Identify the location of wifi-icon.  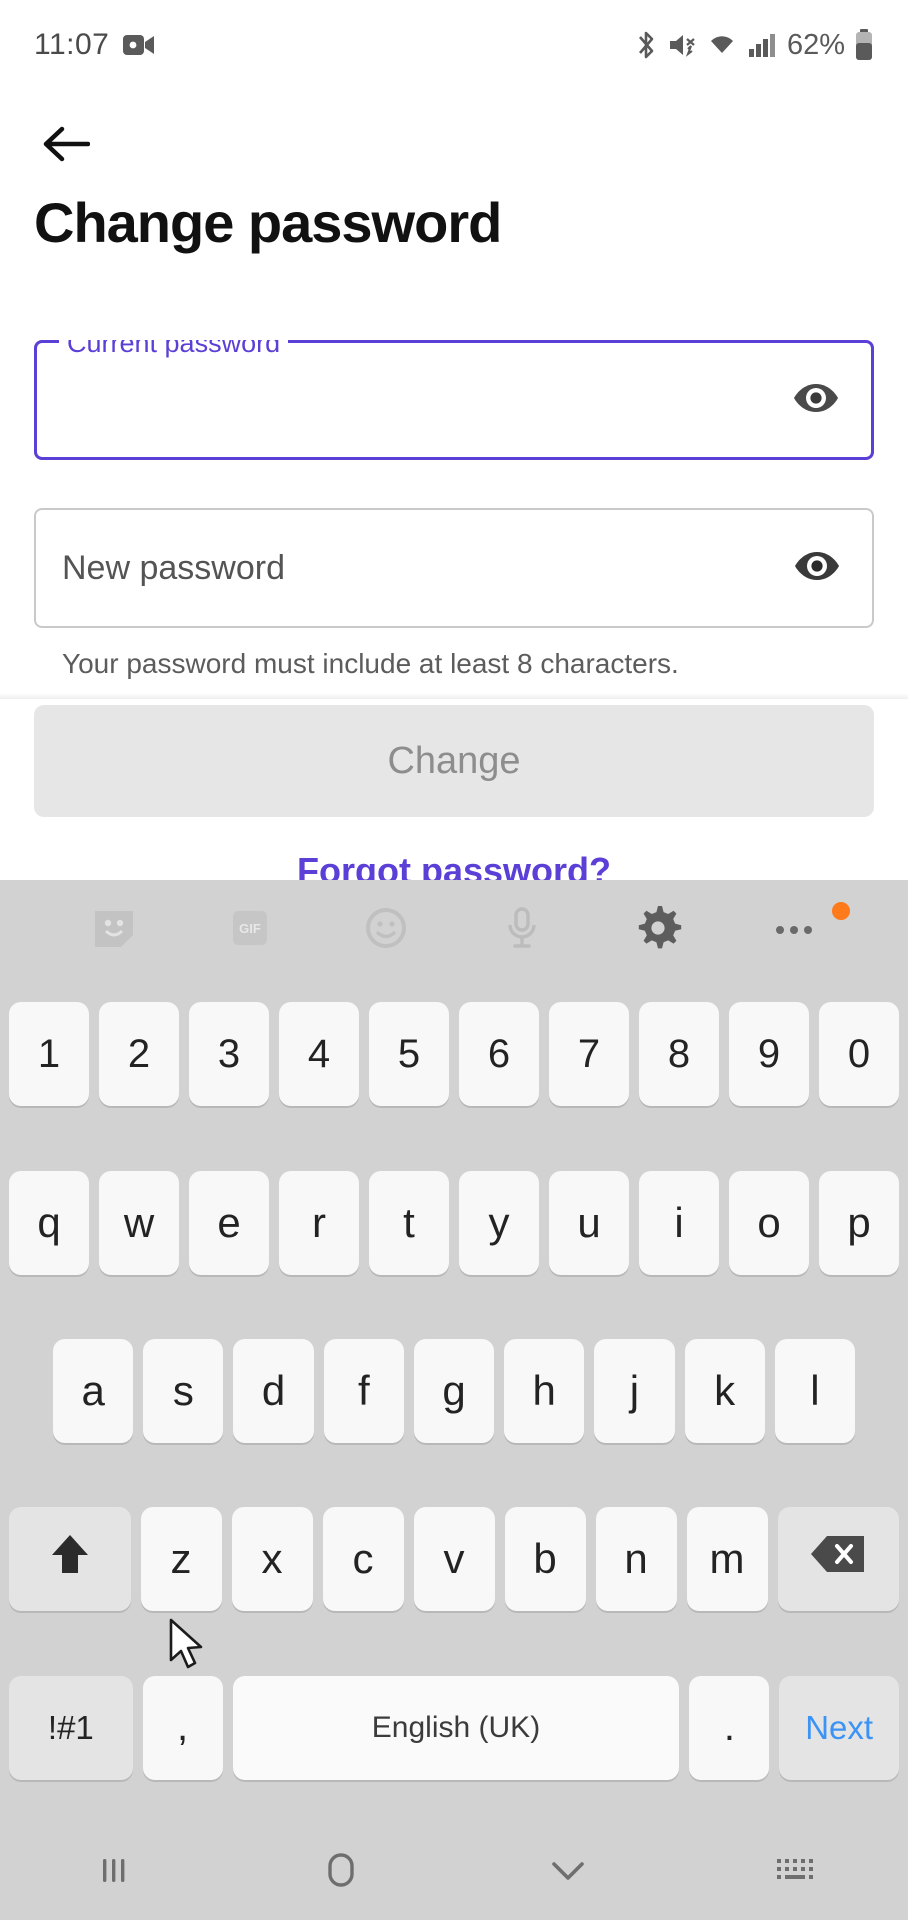
(722, 45).